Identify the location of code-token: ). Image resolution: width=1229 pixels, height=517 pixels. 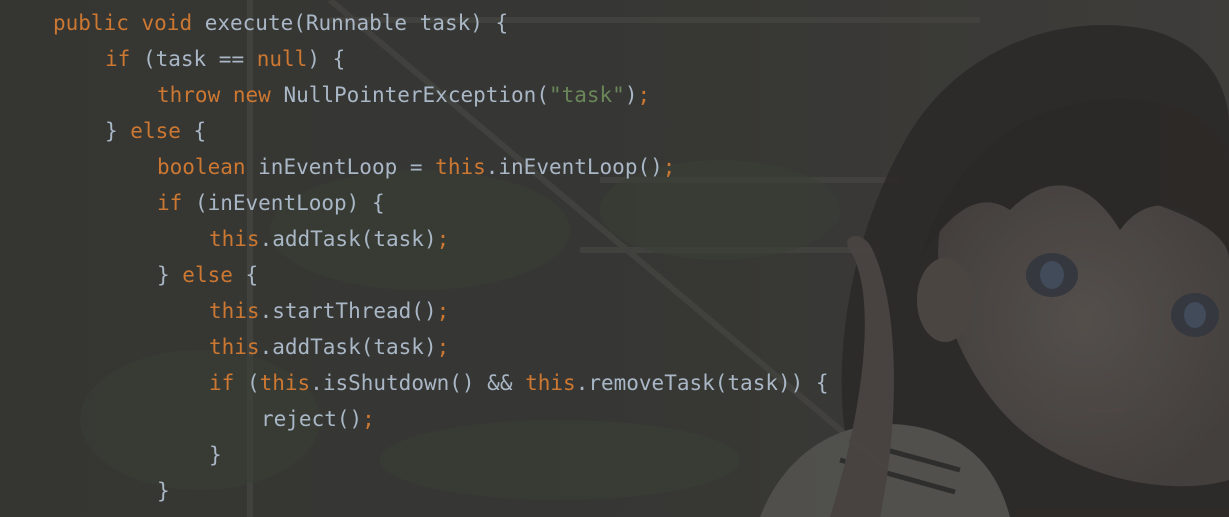
(631, 95).